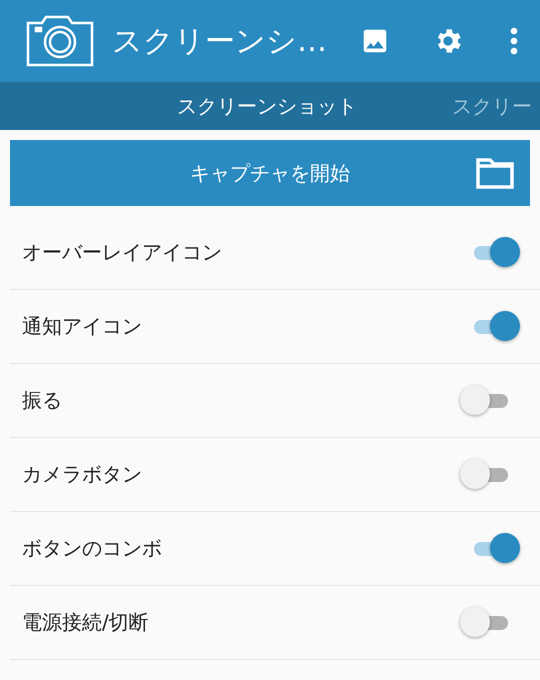 The height and width of the screenshot is (680, 540). Describe the element at coordinates (495, 173) in the screenshot. I see `folder-icon` at that location.